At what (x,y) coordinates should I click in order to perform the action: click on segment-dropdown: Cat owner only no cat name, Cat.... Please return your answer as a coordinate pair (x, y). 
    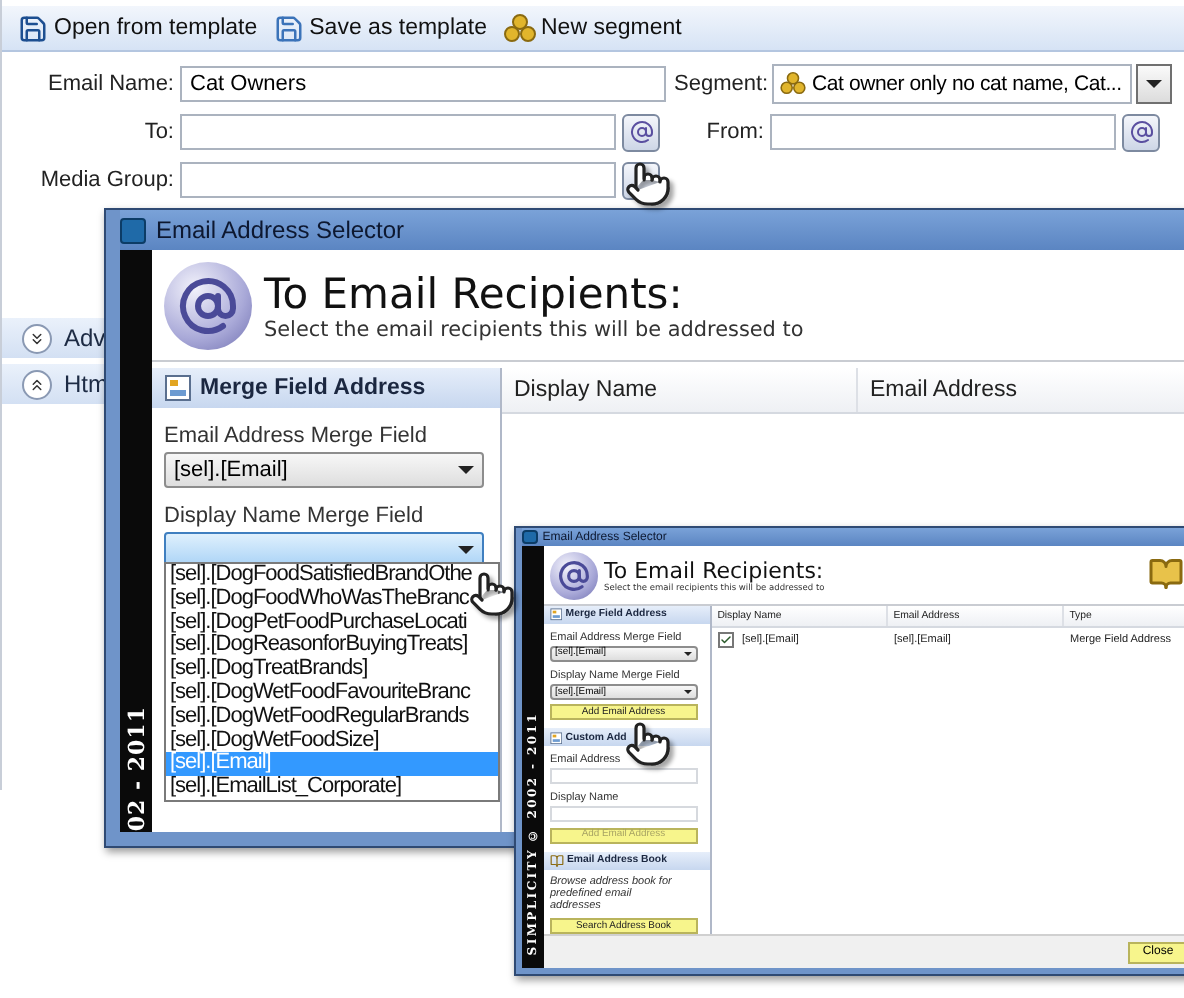
    Looking at the image, I should click on (952, 84).